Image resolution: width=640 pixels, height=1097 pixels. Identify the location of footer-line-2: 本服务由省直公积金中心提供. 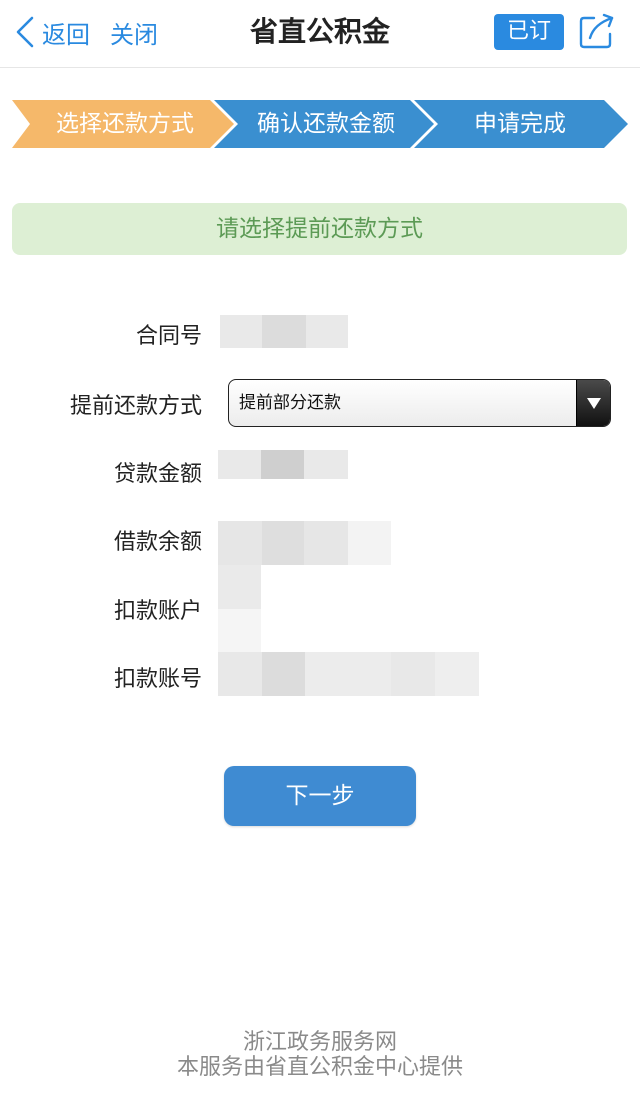
(319, 1067).